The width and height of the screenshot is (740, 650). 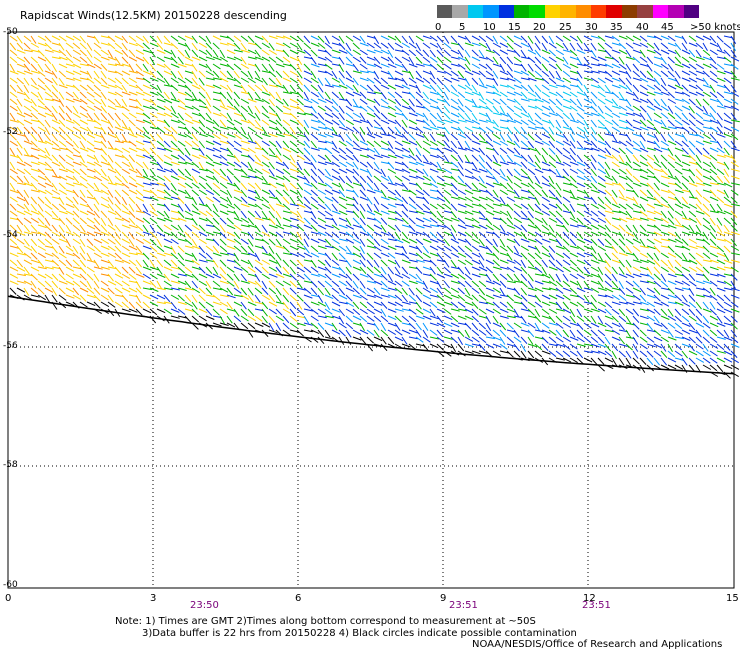 What do you see at coordinates (204, 605) in the screenshot?
I see `time-label-1: 23:50` at bounding box center [204, 605].